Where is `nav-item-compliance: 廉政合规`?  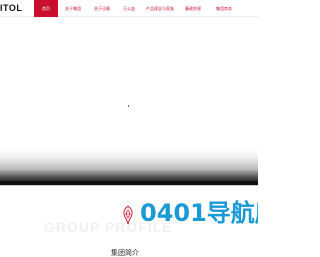
nav-item-compliance: 廉政合规 is located at coordinates (193, 8).